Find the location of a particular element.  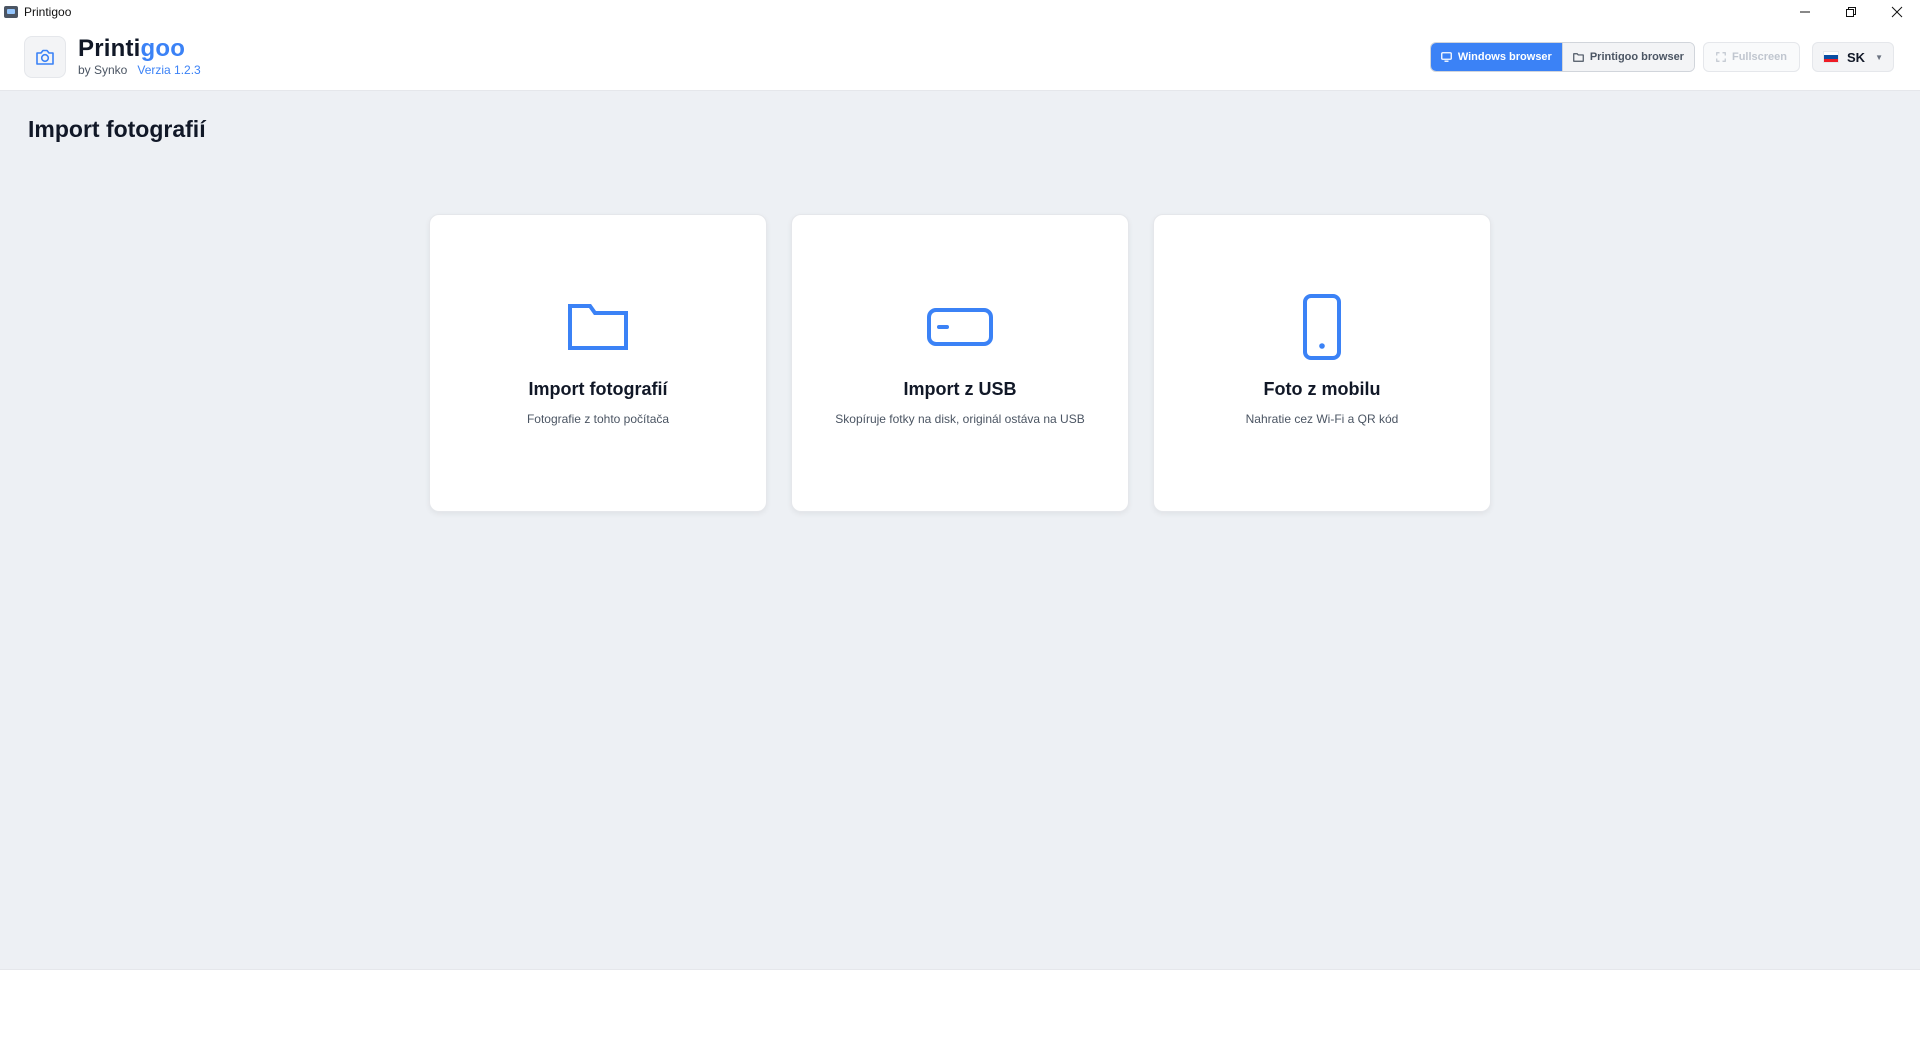

slovak-flag-icon is located at coordinates (1831, 57).